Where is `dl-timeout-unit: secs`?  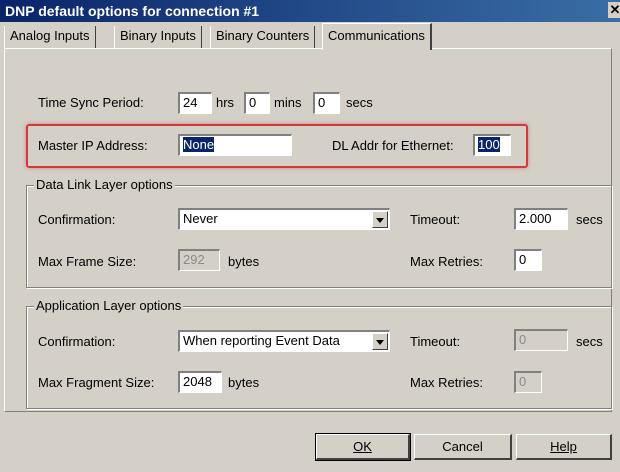
dl-timeout-unit: secs is located at coordinates (589, 219).